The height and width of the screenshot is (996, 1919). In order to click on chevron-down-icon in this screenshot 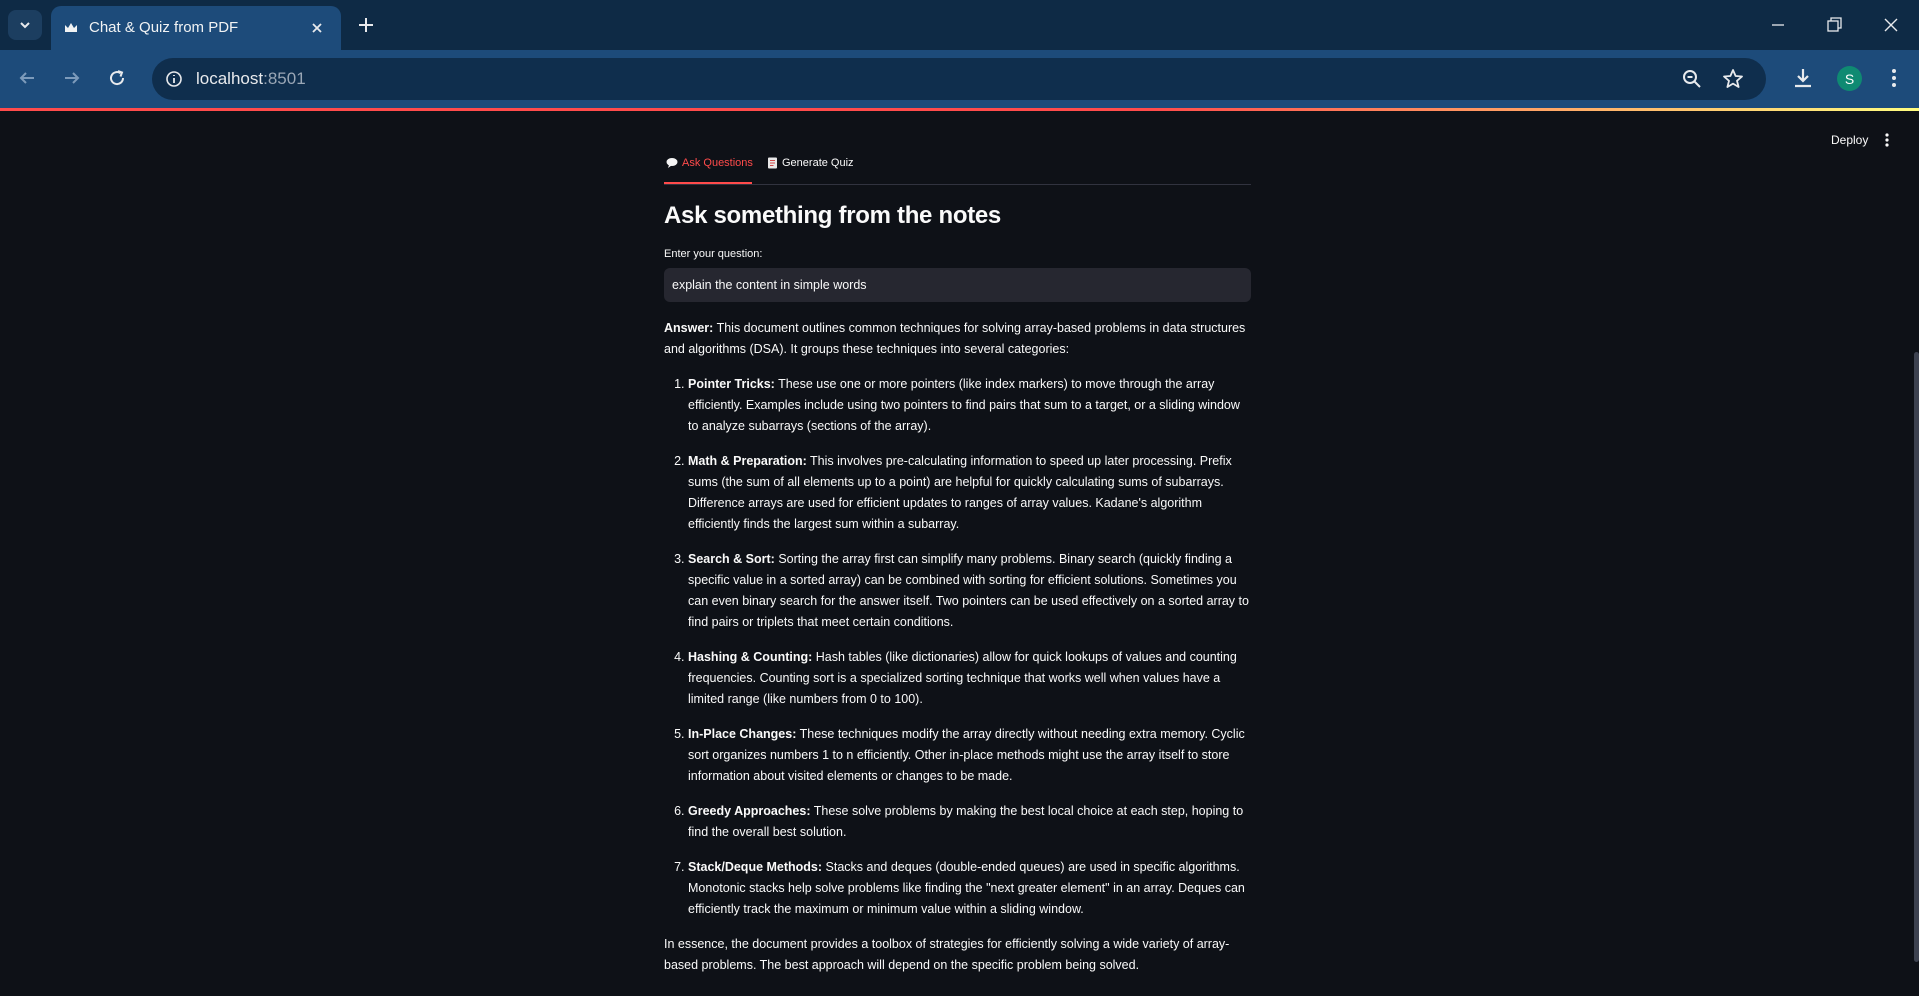, I will do `click(25, 25)`.